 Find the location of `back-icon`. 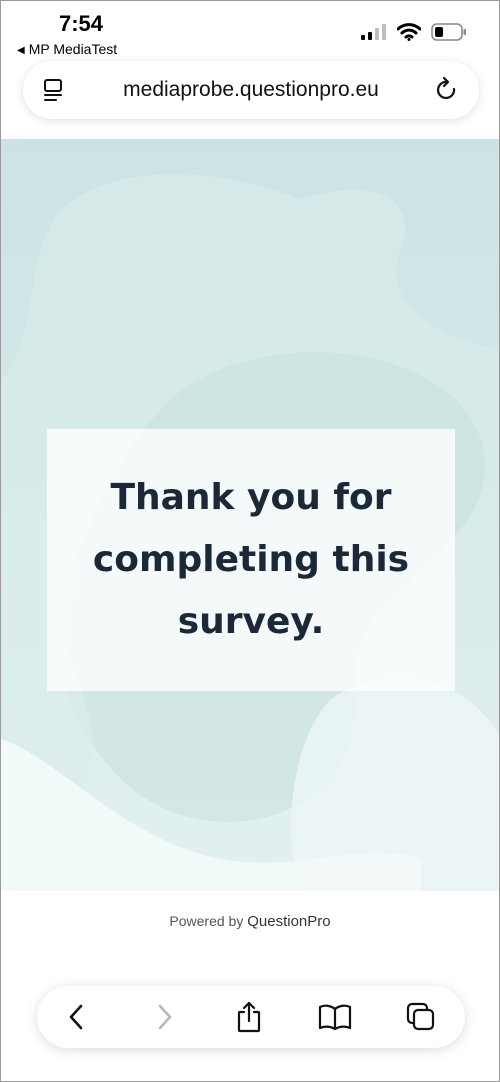

back-icon is located at coordinates (76, 1017).